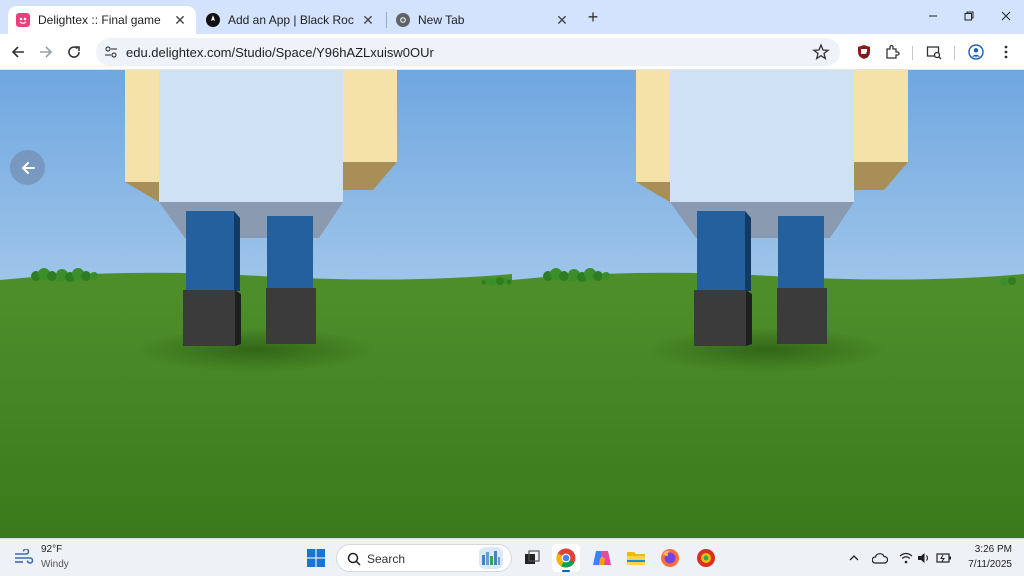 This screenshot has height=576, width=1024. Describe the element at coordinates (987, 564) in the screenshot. I see `clock-date: 7/11/2025` at that location.